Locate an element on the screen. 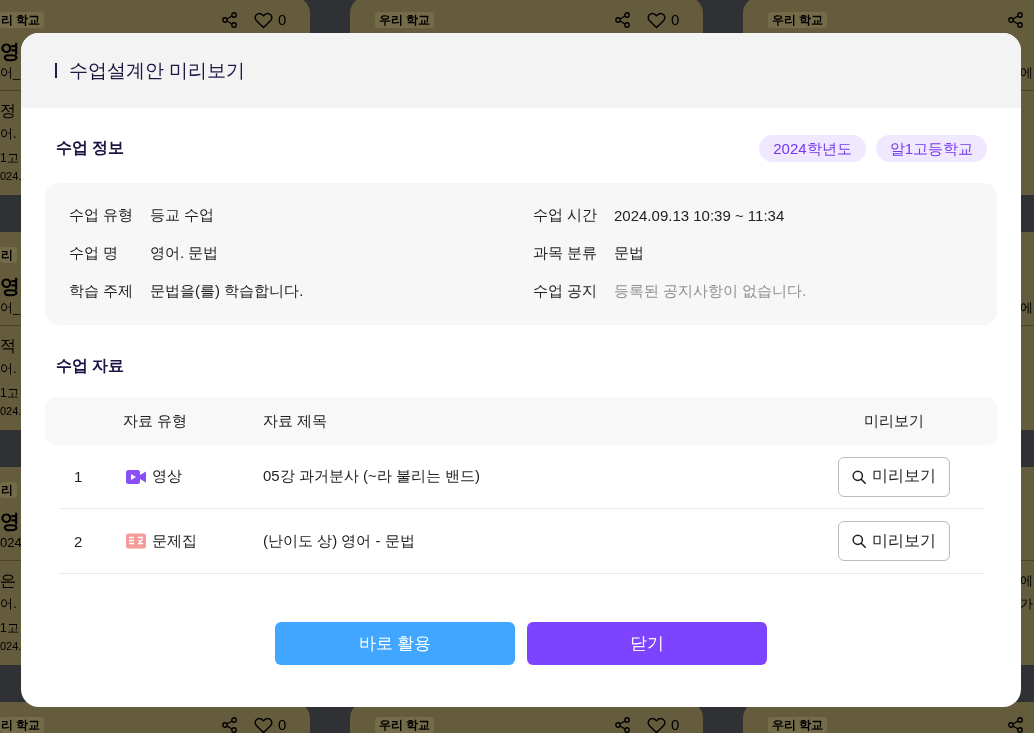 The height and width of the screenshot is (733, 1034). field-value: 2024.09.13 10:39 ~ 11:34 is located at coordinates (699, 215).